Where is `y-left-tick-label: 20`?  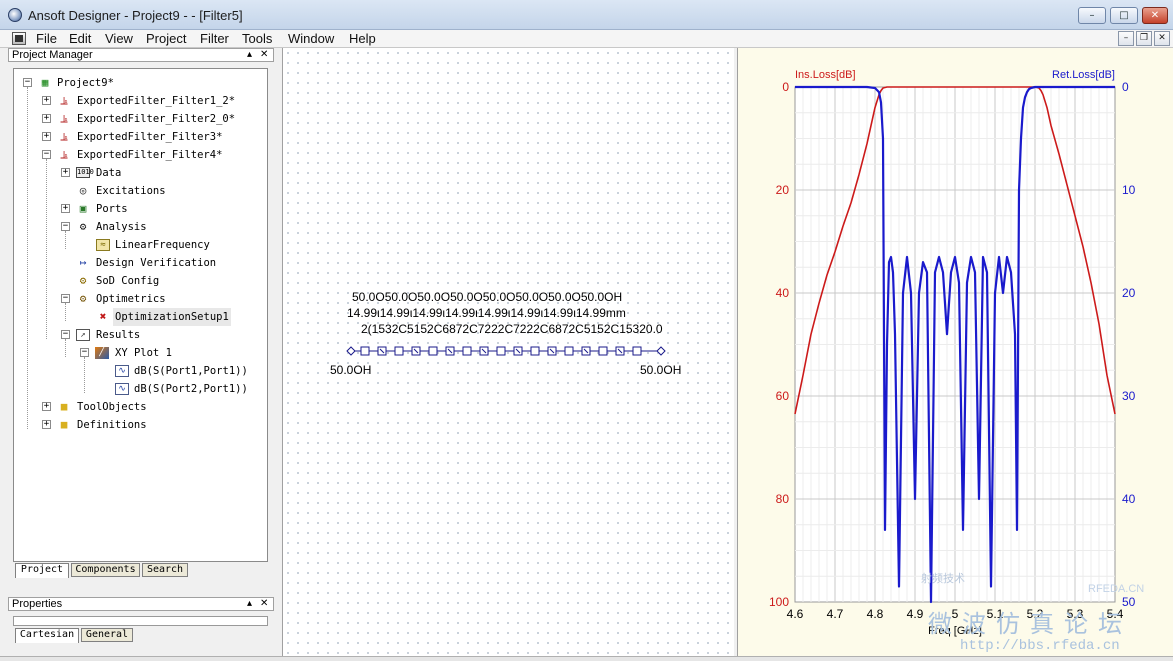
y-left-tick-label: 20 is located at coordinates (783, 190).